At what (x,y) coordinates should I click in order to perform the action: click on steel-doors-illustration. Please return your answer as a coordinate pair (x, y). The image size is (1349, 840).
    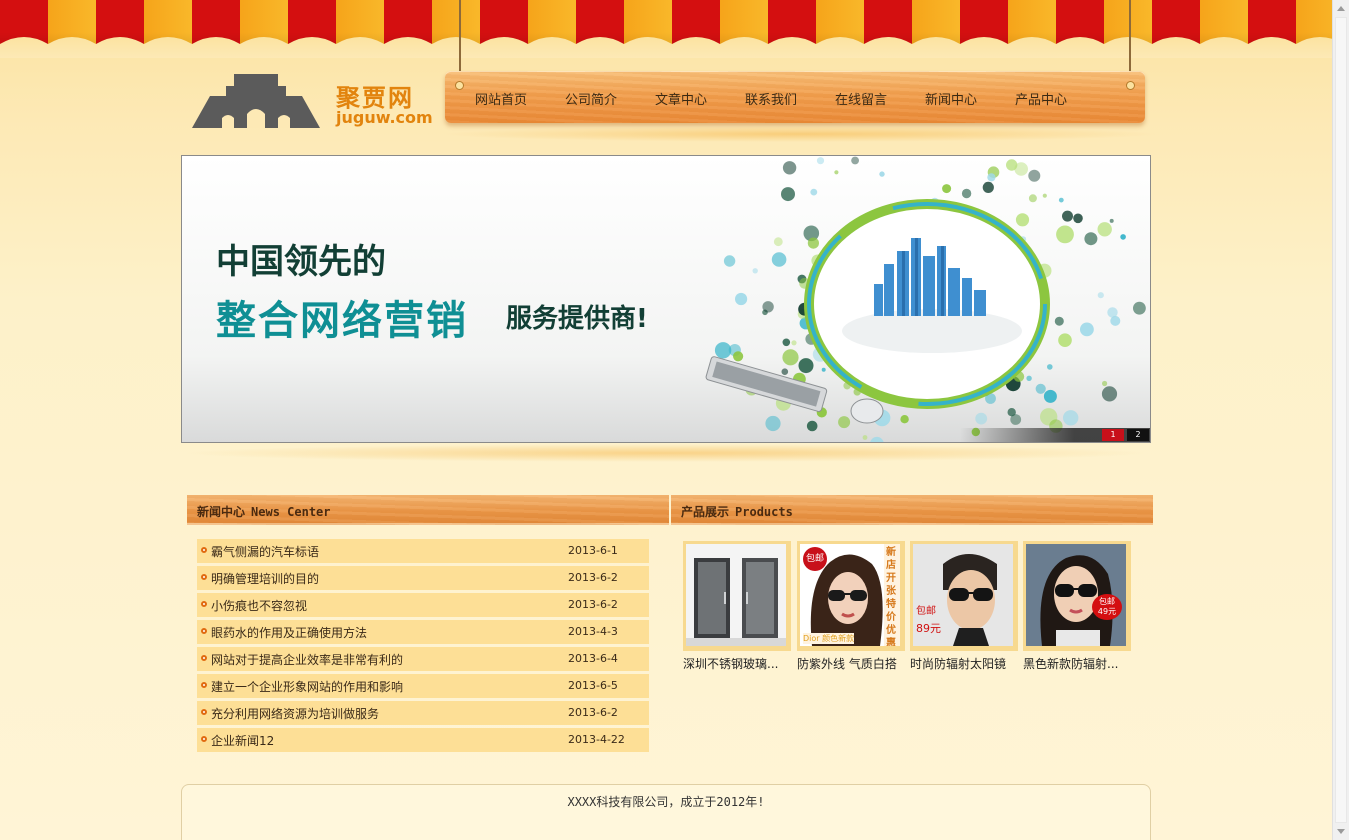
    Looking at the image, I should click on (736, 602).